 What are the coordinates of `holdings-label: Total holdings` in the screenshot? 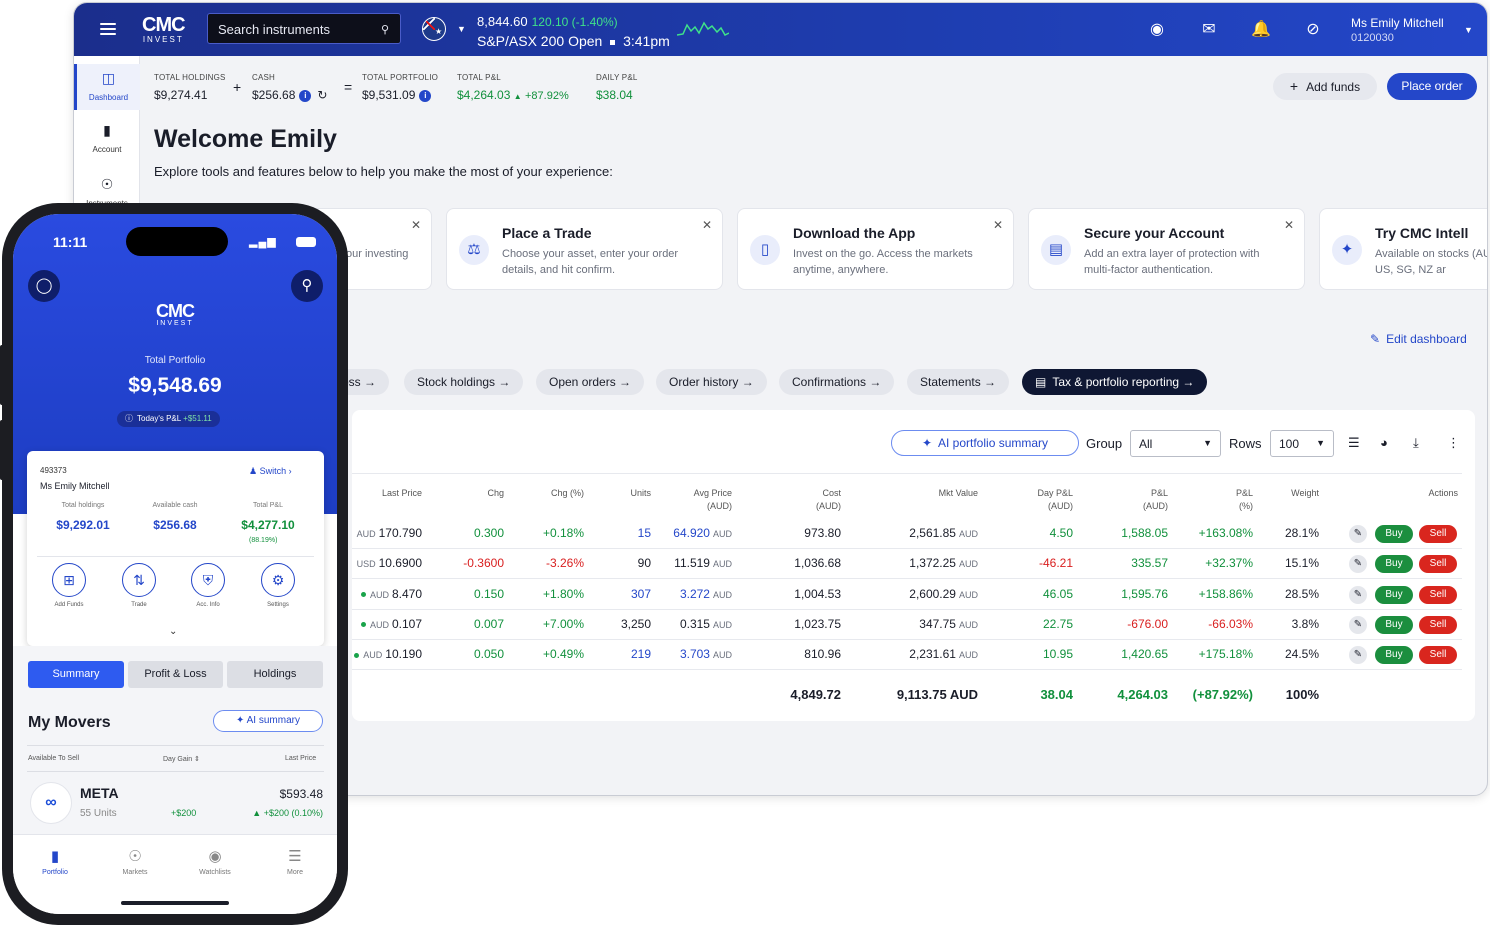 It's located at (83, 505).